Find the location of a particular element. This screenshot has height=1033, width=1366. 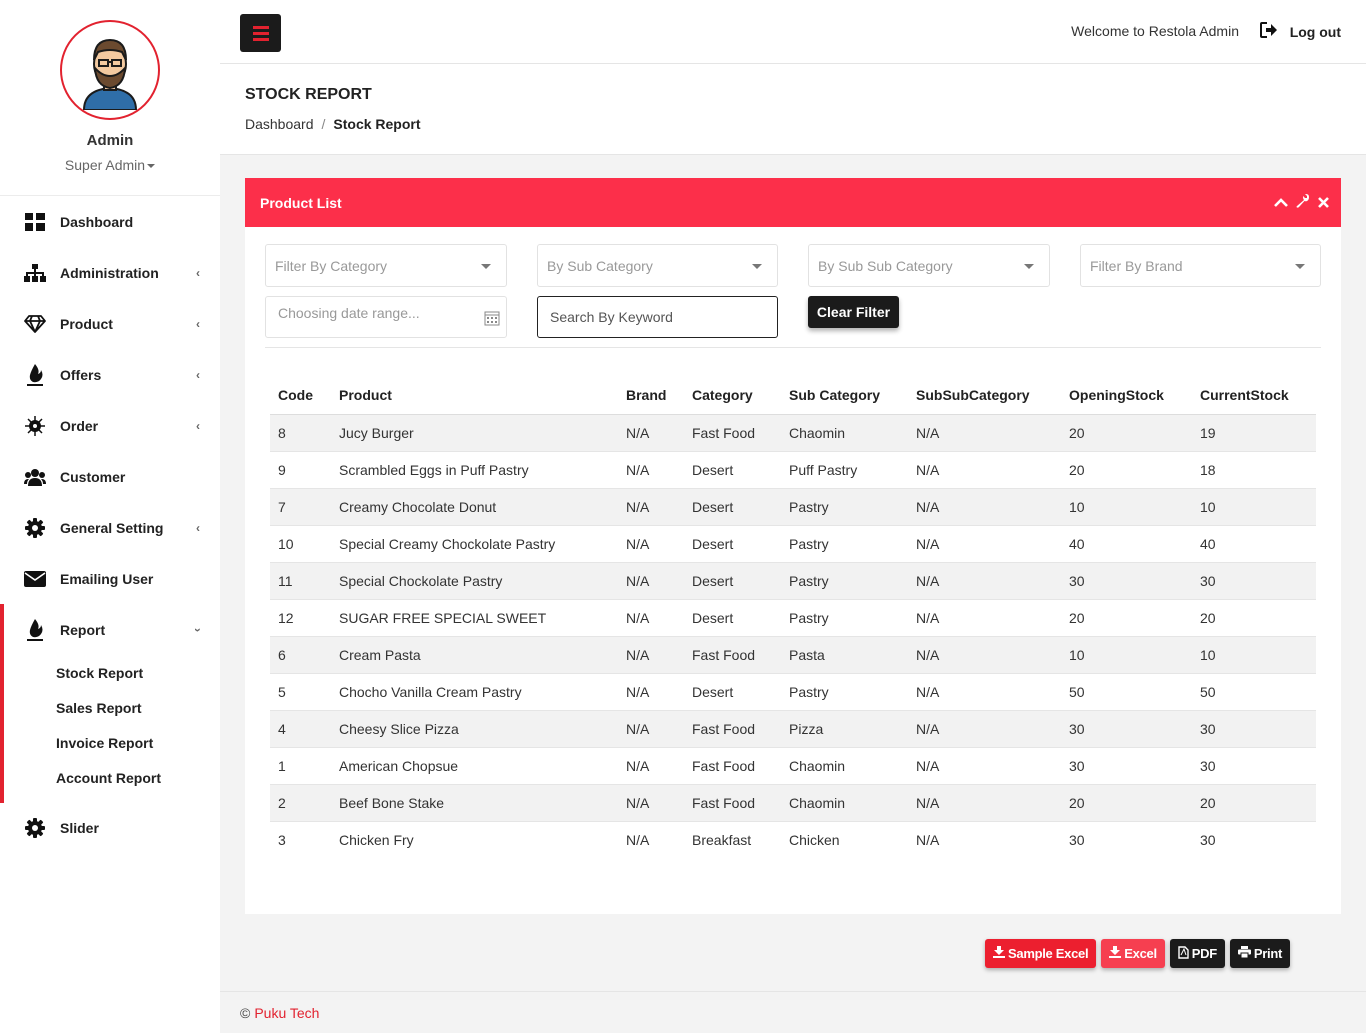

filter-sub-sub-category-select: By Sub Sub Category is located at coordinates (929, 265).